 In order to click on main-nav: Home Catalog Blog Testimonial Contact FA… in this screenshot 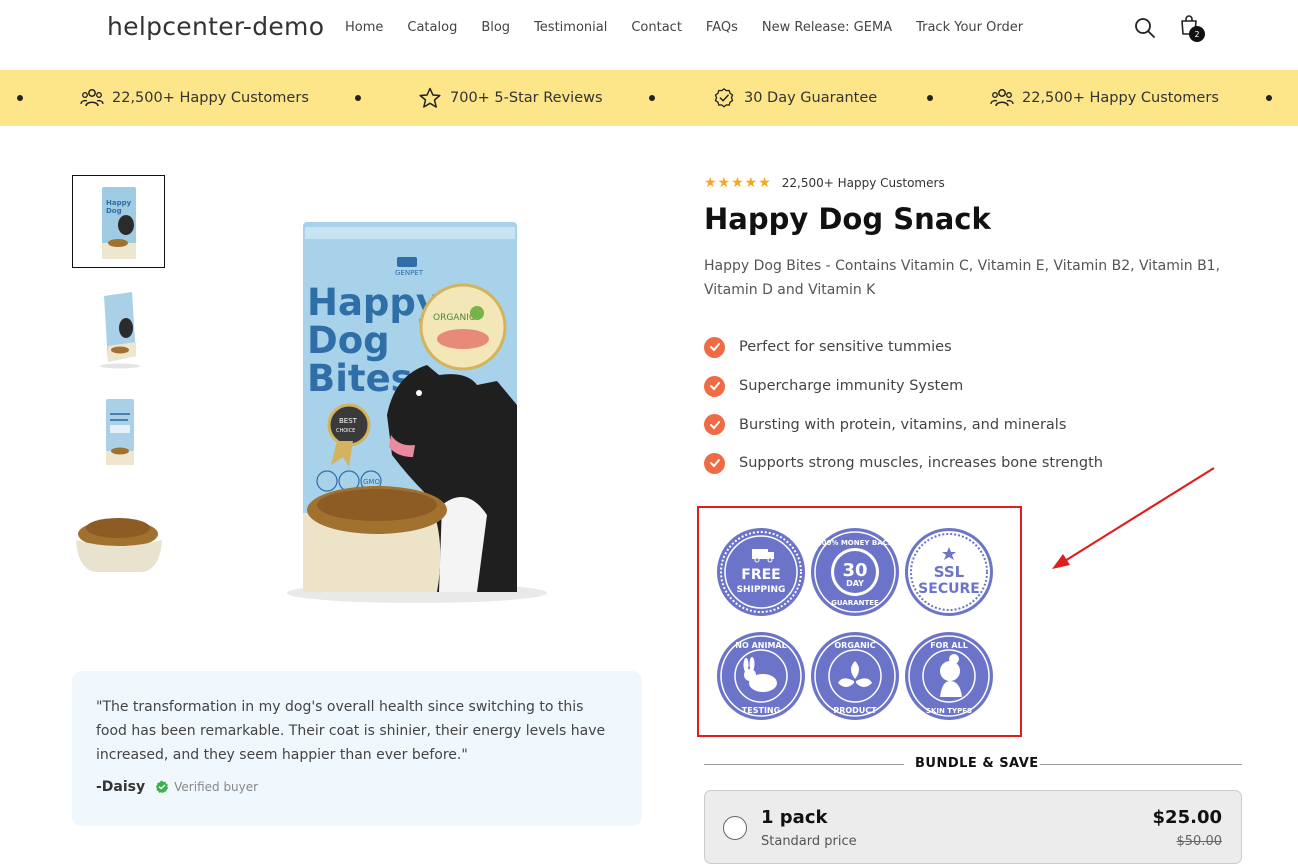, I will do `click(696, 27)`.